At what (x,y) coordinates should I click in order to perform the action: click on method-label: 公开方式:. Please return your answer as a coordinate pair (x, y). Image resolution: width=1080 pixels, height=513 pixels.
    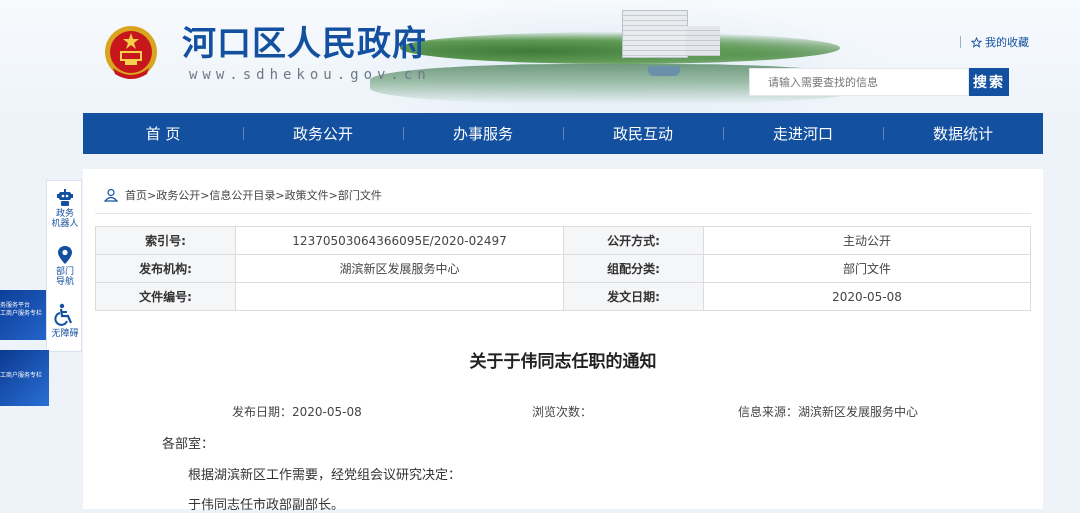
    Looking at the image, I should click on (633, 240).